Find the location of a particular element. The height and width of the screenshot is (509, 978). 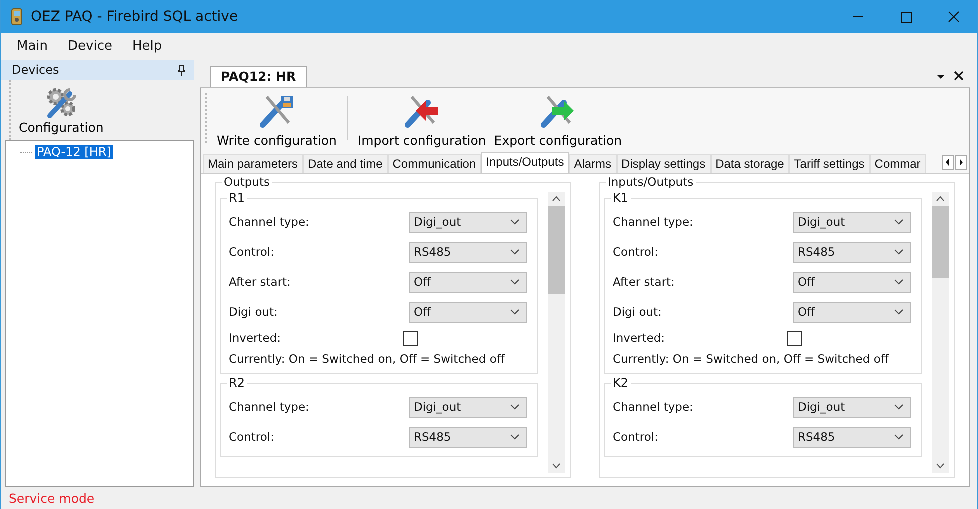

channel-title: R1 is located at coordinates (237, 198).